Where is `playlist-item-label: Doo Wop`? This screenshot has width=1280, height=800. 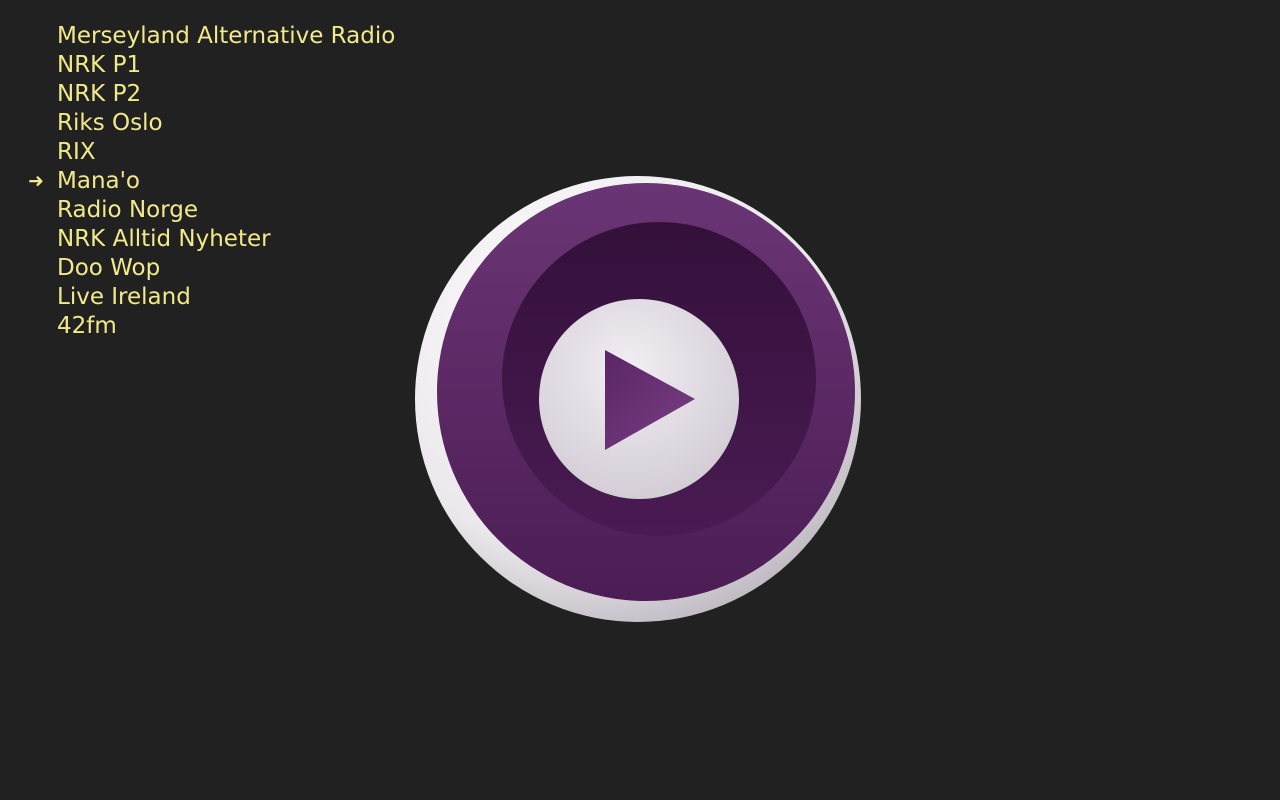 playlist-item-label: Doo Wop is located at coordinates (109, 268).